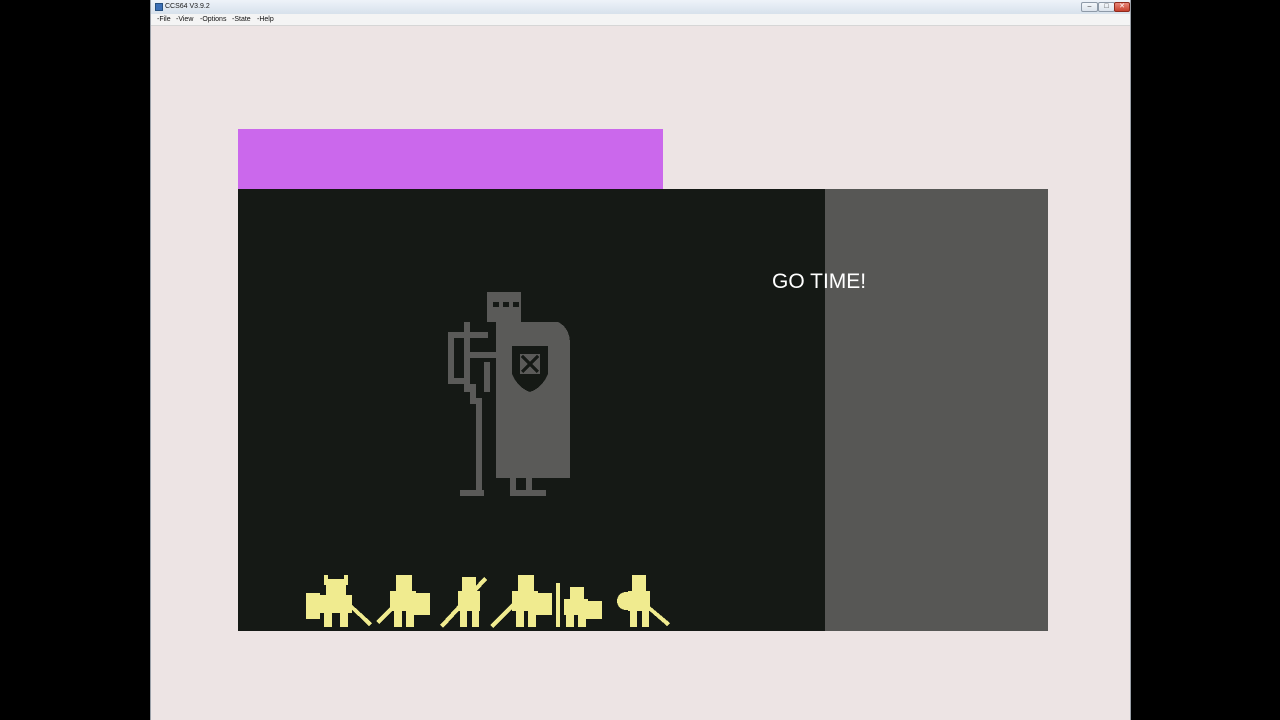 The image size is (1280, 720). What do you see at coordinates (1122, 7) in the screenshot?
I see `close-button: ✕` at bounding box center [1122, 7].